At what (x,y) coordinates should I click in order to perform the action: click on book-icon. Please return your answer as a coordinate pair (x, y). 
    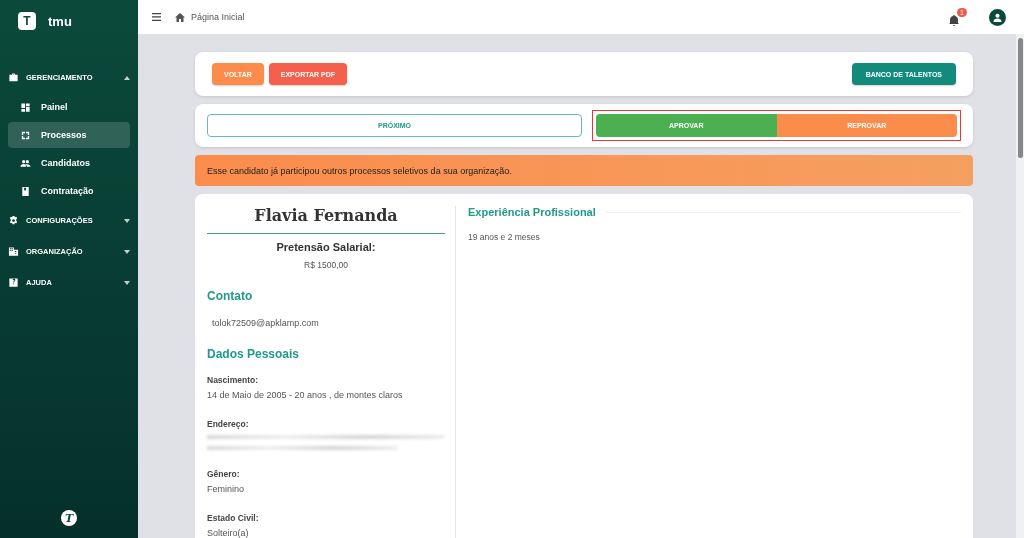
    Looking at the image, I should click on (25, 191).